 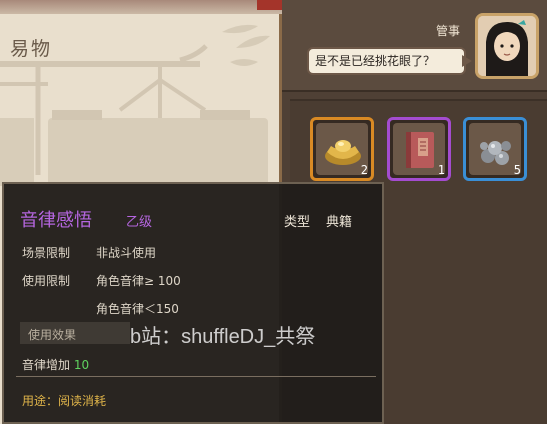 I want to click on effect-line: 音律增加 10, so click(x=55, y=364).